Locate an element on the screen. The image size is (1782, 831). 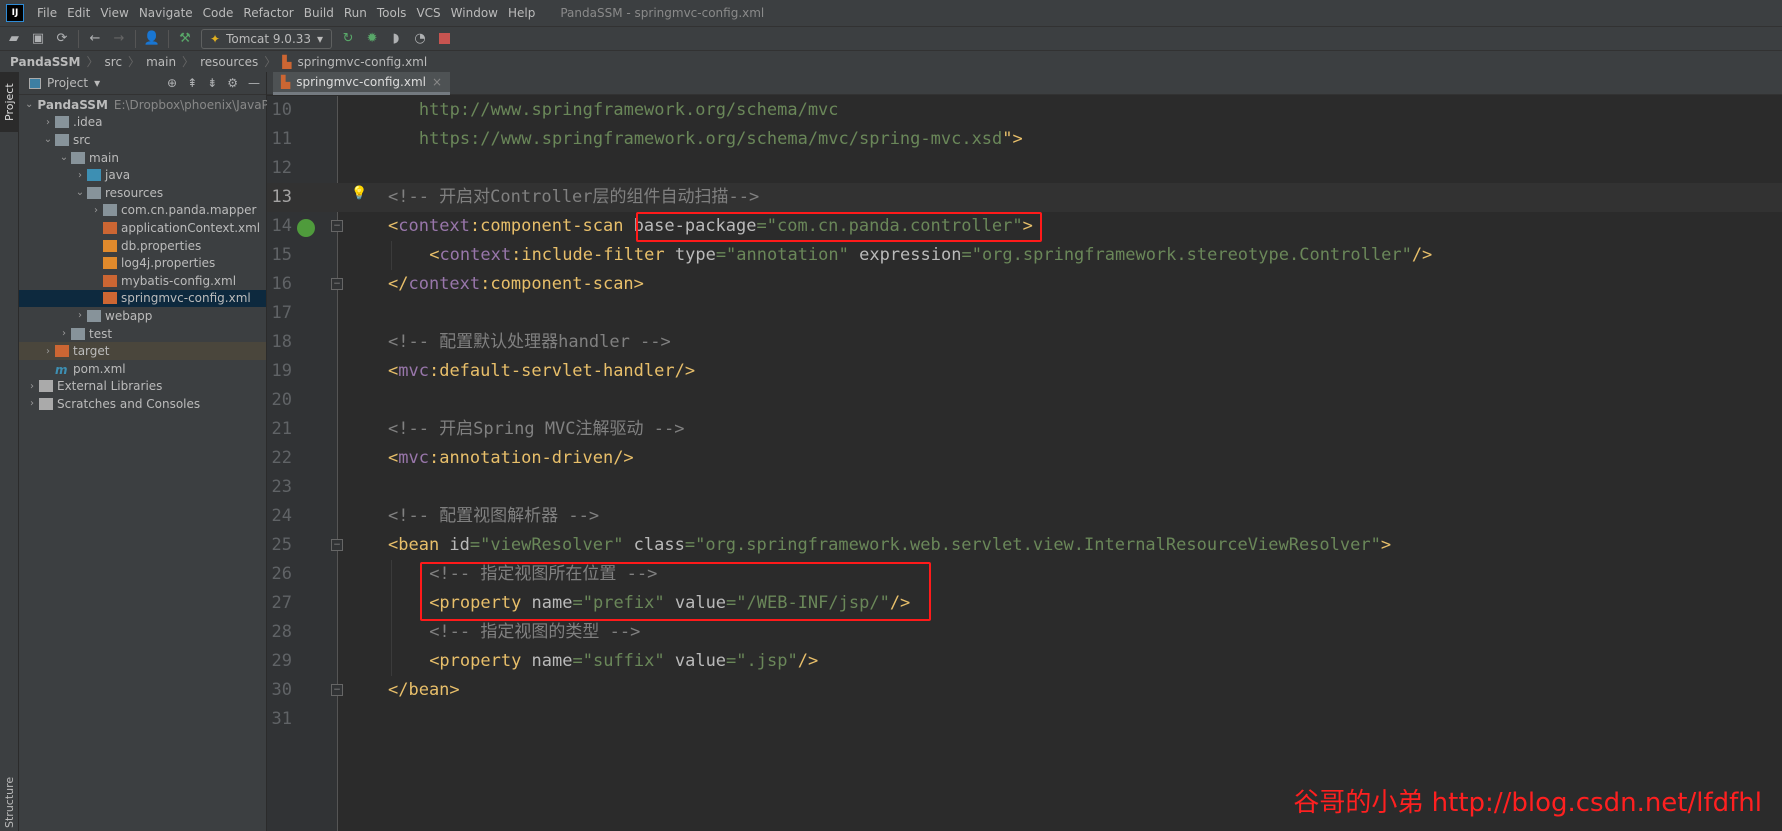
menu-file: File is located at coordinates (47, 13).